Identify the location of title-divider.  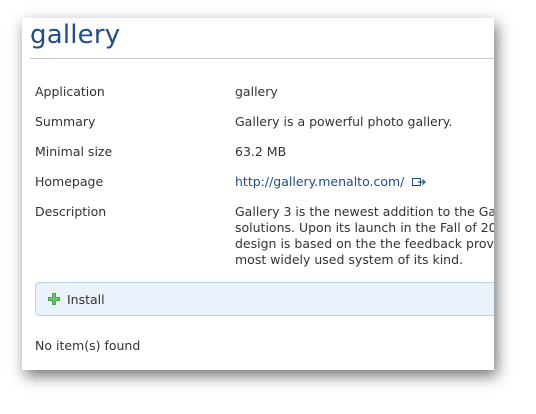
(262, 58).